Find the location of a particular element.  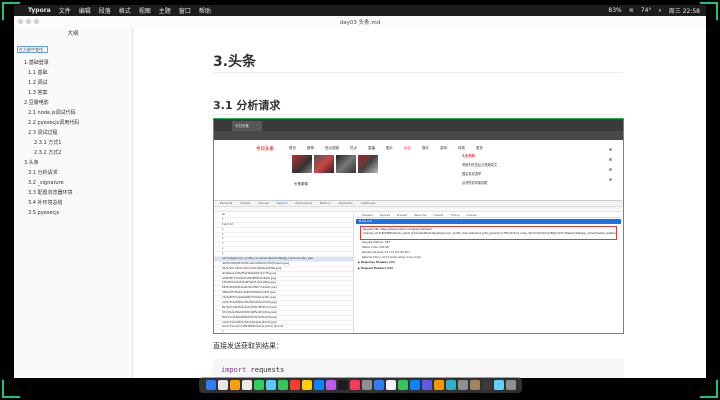

site-nav-item: 热点 is located at coordinates (353, 148).